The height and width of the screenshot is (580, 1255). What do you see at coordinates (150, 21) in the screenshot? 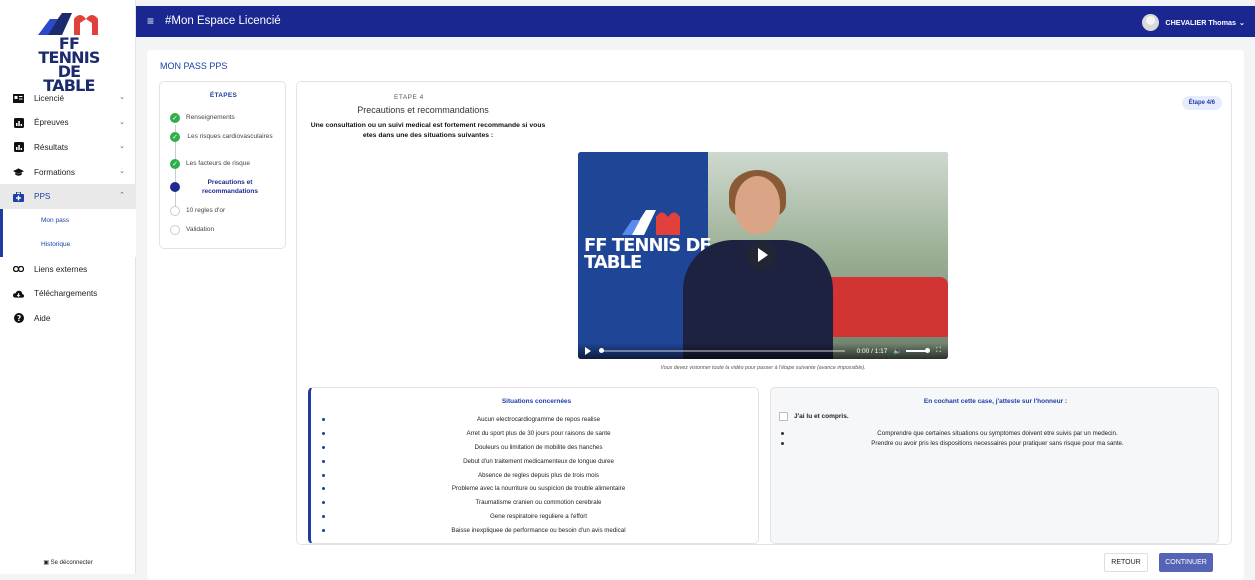
I see `hamburger-menu-icon: ≡` at bounding box center [150, 21].